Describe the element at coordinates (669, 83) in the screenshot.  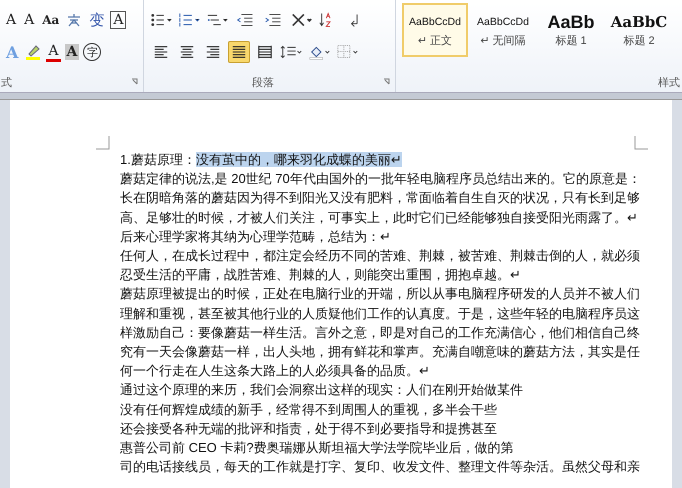
I see `group-label: 样式` at that location.